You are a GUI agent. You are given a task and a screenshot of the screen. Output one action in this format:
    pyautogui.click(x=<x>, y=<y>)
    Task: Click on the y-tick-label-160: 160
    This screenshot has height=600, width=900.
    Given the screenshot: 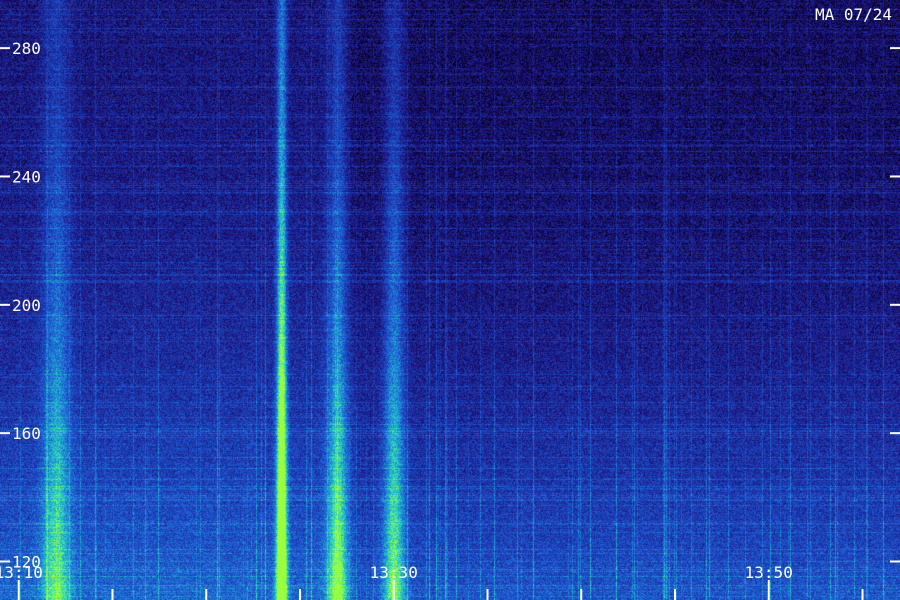 What is the action you would take?
    pyautogui.click(x=26, y=433)
    